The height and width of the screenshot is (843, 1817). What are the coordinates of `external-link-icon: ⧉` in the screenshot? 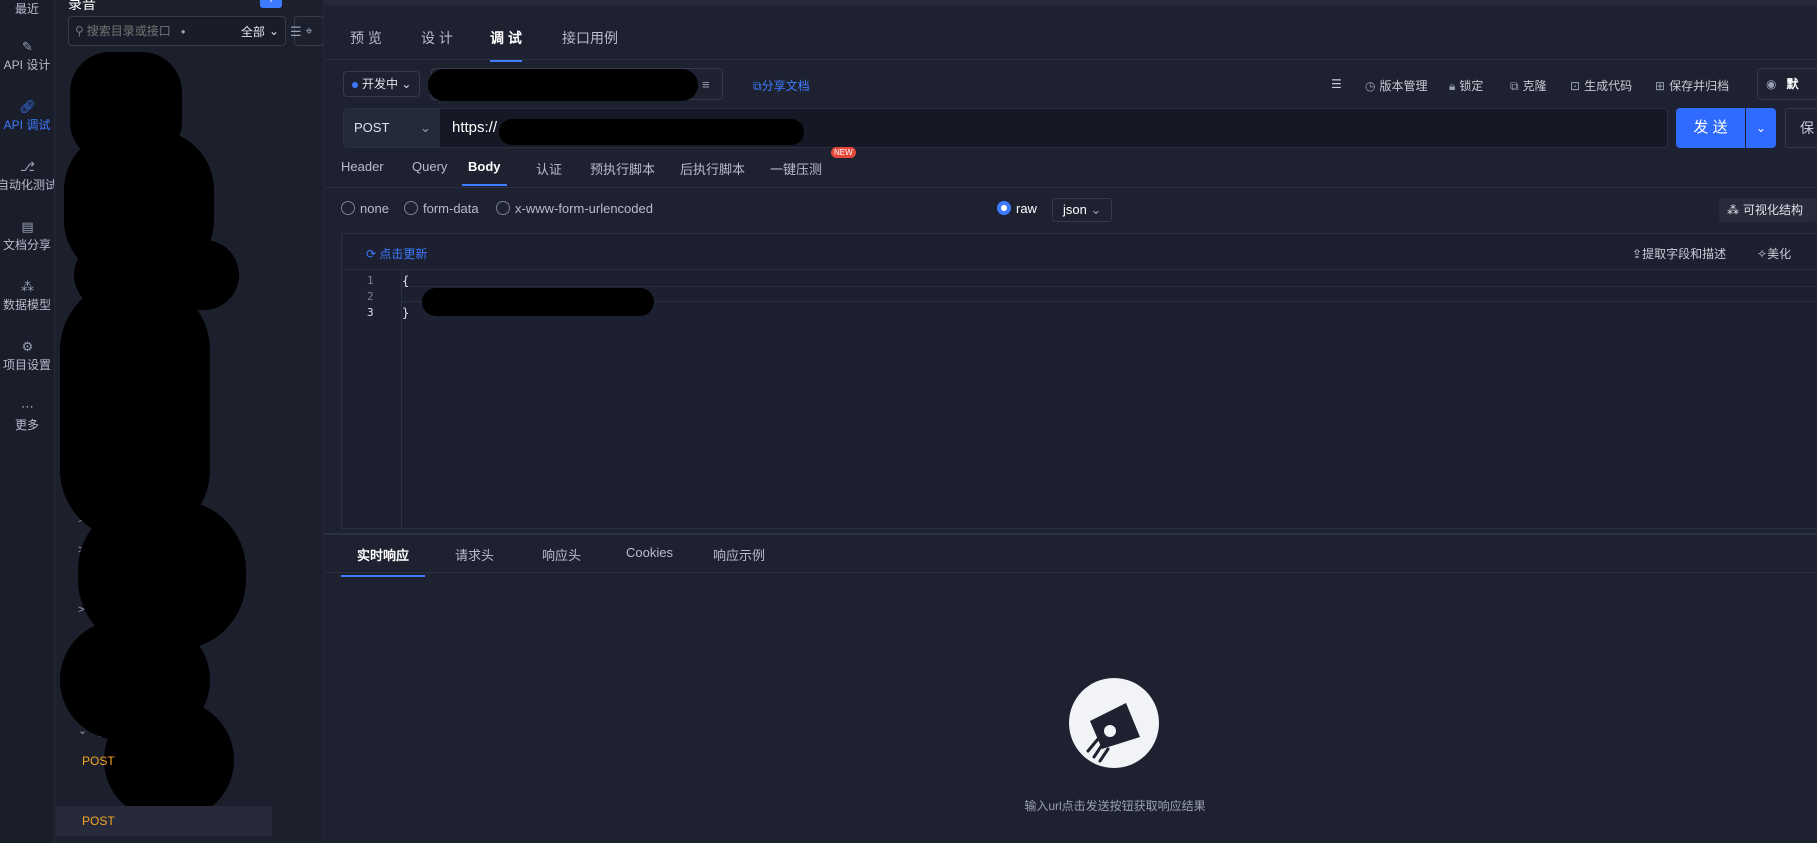 It's located at (757, 86).